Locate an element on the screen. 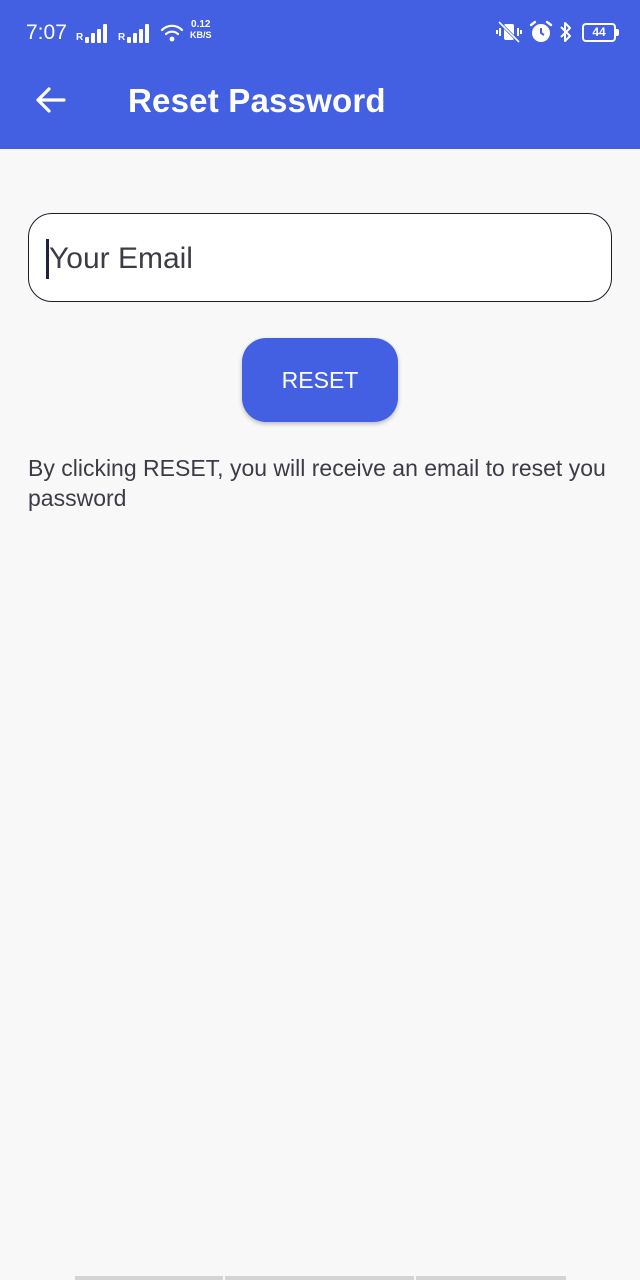  alarm-icon is located at coordinates (541, 31).